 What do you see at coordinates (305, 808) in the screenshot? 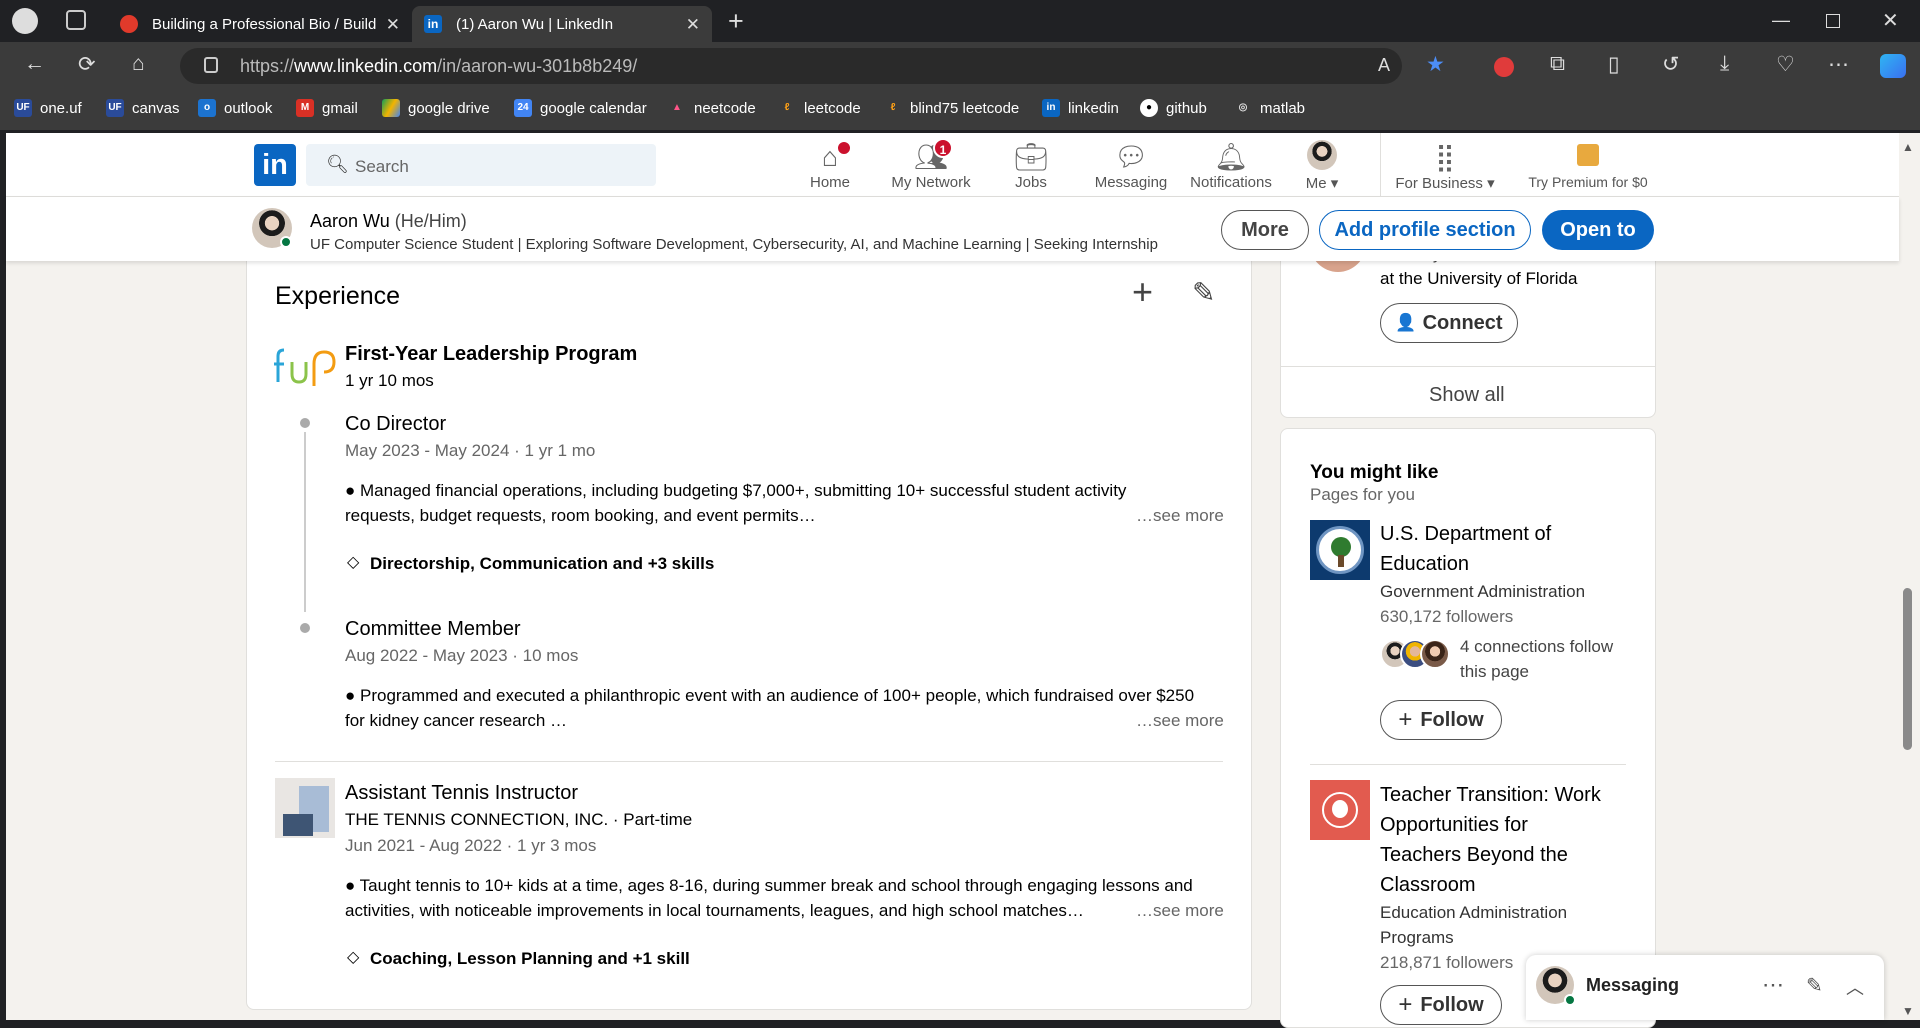
I see `company-logo` at bounding box center [305, 808].